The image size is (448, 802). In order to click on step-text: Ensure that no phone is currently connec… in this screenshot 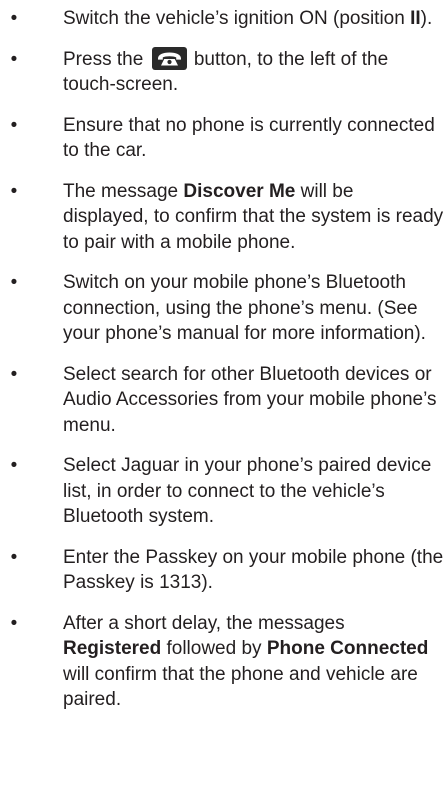, I will do `click(249, 138)`.